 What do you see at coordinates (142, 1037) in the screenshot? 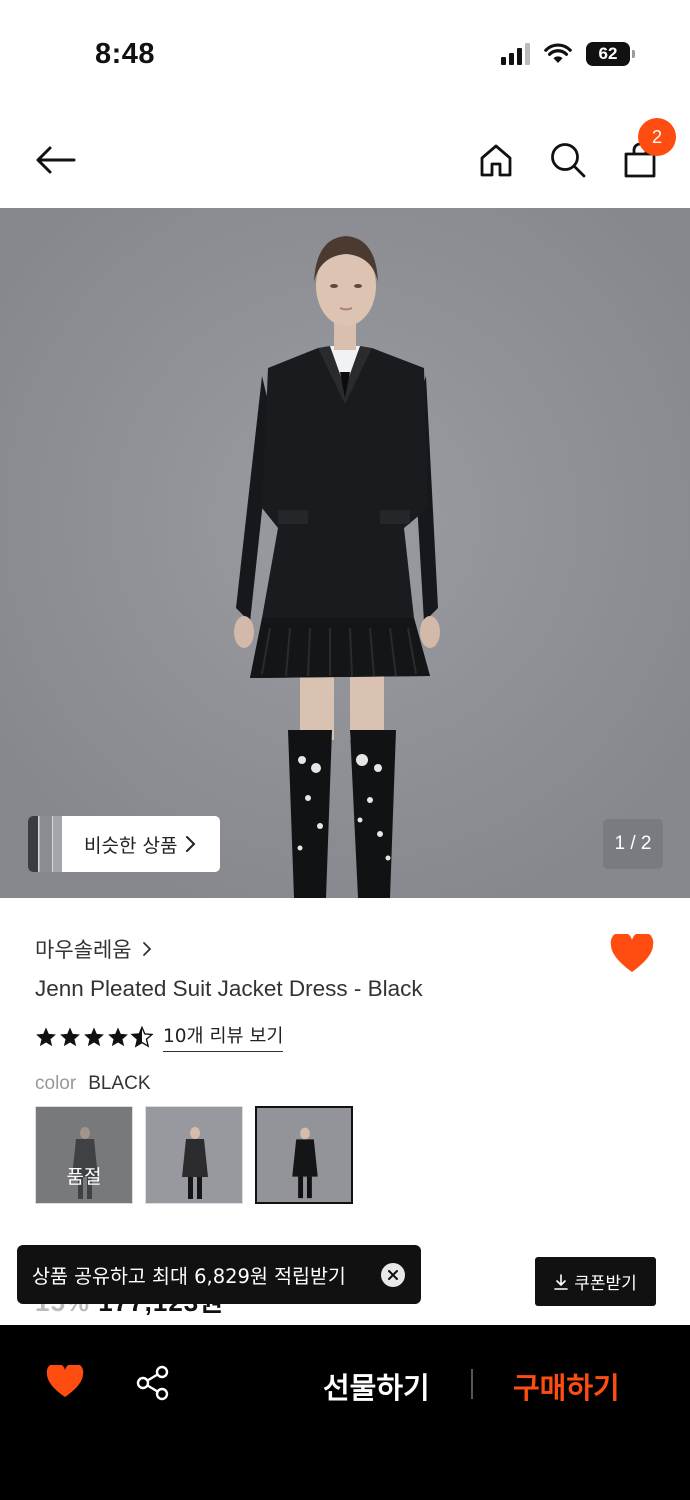
I see `half-star-icon` at bounding box center [142, 1037].